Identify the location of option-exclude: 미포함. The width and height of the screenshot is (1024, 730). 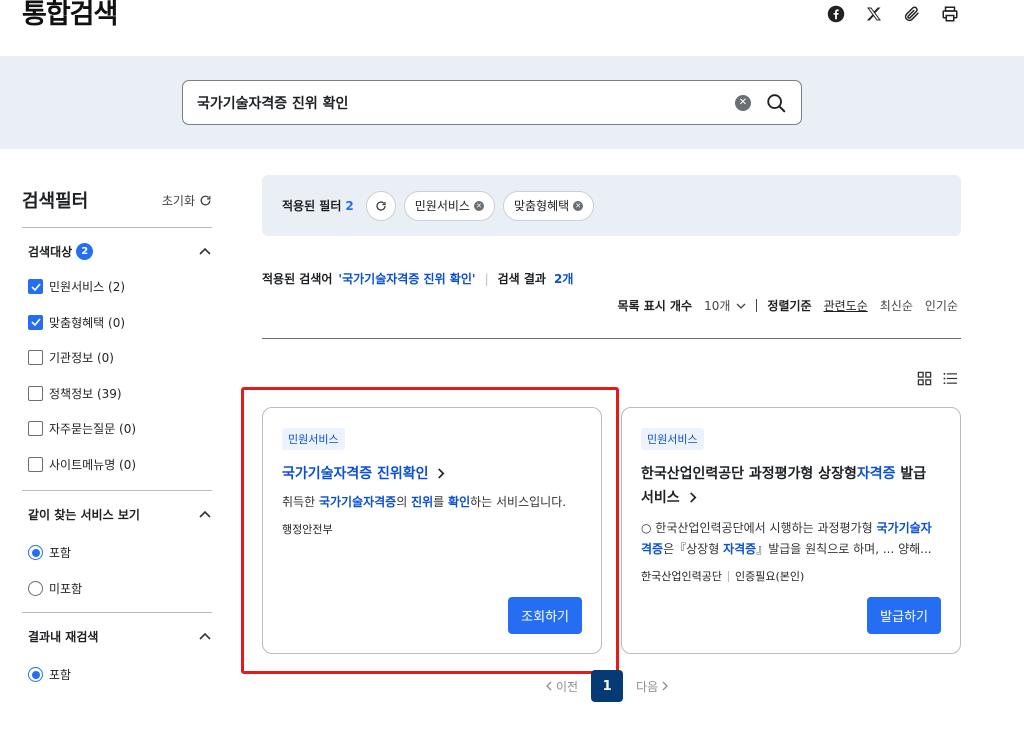
(117, 589).